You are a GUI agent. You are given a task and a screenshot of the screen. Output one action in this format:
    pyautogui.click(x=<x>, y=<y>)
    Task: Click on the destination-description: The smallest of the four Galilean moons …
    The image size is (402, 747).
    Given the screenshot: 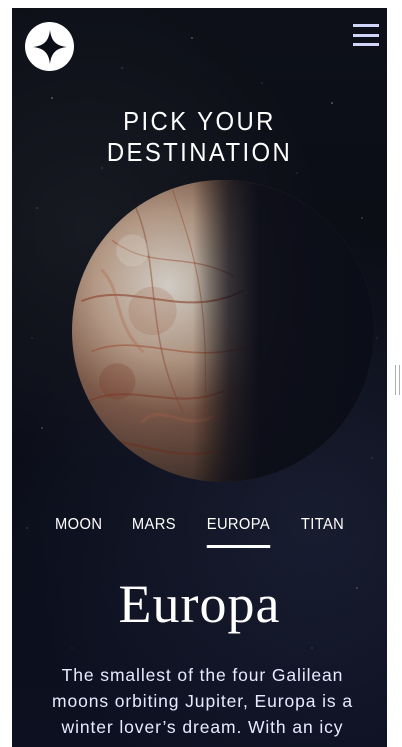 What is the action you would take?
    pyautogui.click(x=202, y=701)
    